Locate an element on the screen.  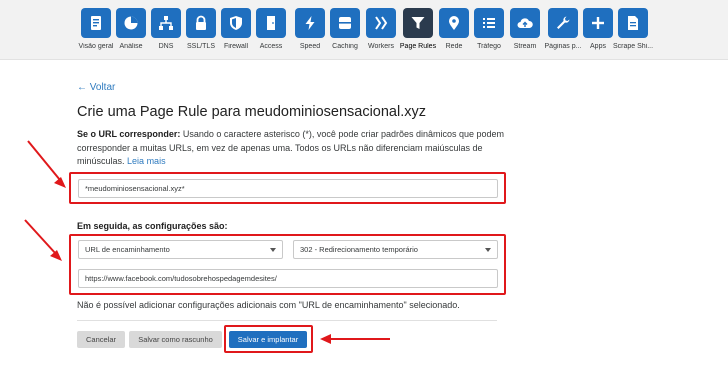
url-match-label: Se o URL corresponder: is located at coordinates (129, 134).